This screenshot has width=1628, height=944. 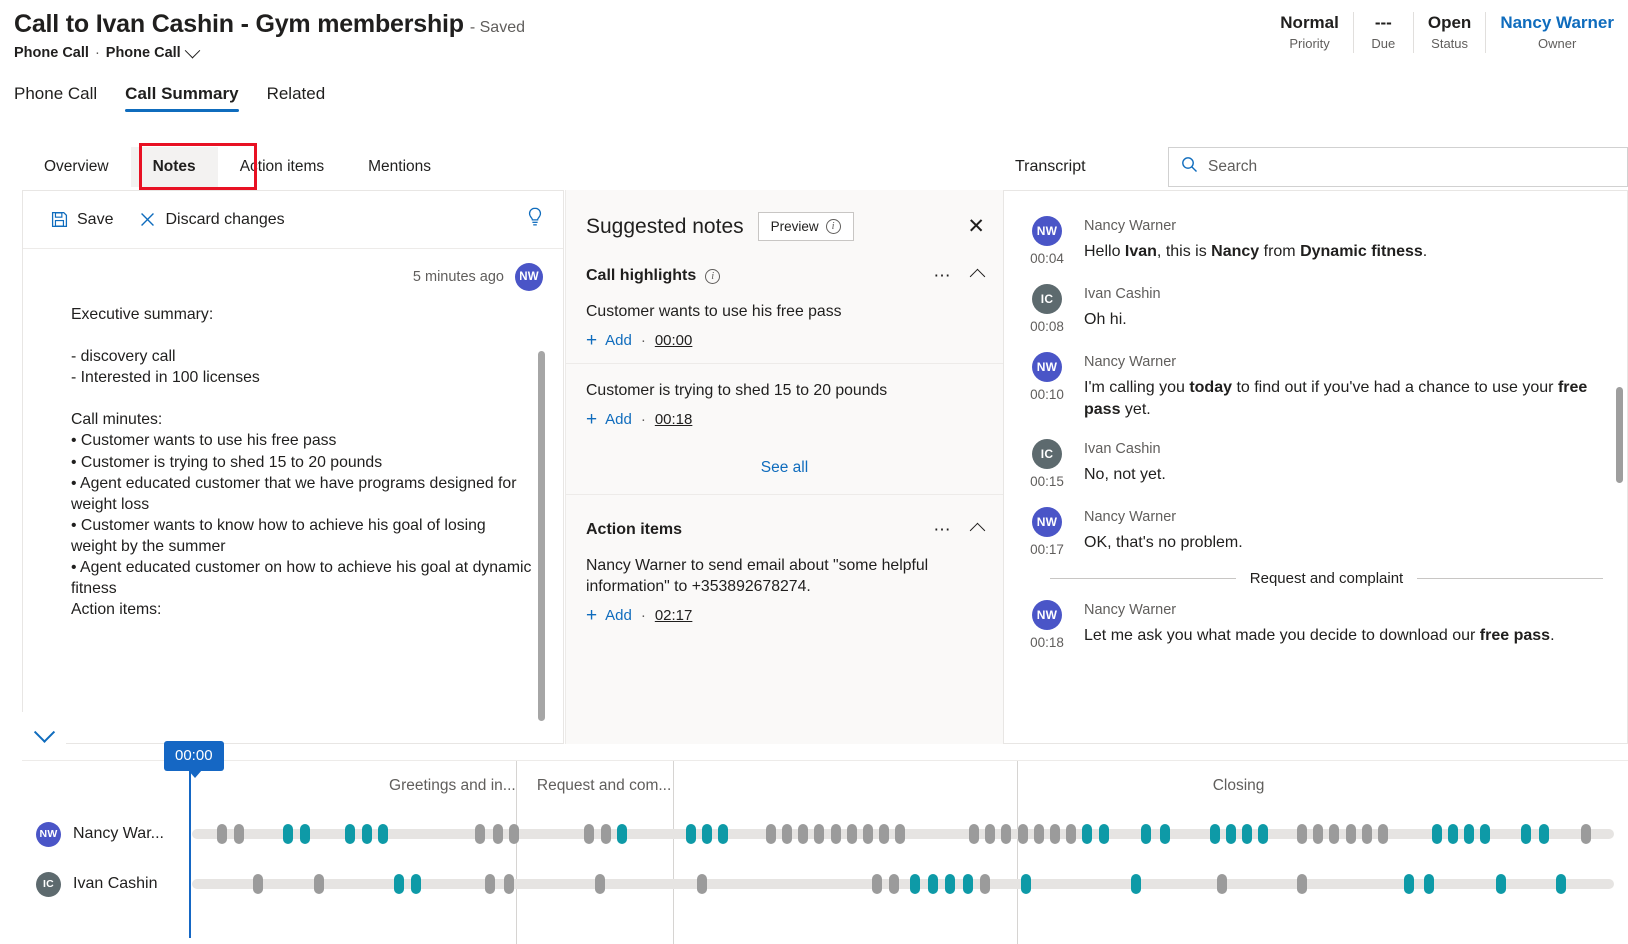 I want to click on breadcrumb-form: Phone Call, so click(x=143, y=53).